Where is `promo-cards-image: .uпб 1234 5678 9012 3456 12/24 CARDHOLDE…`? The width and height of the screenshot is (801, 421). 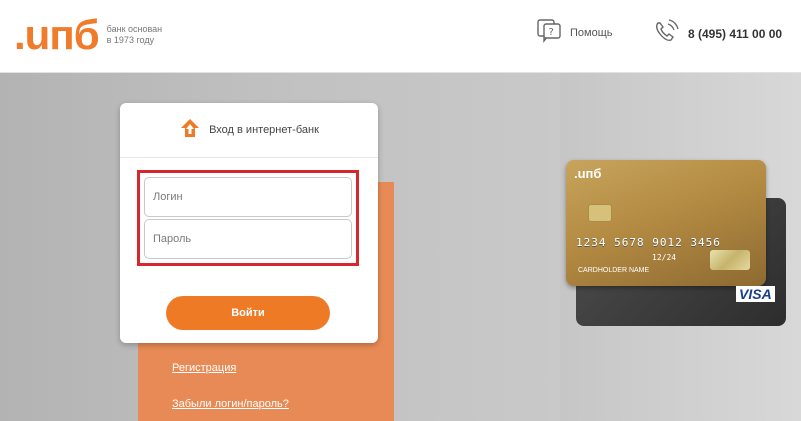
promo-cards-image: .uпб 1234 5678 9012 3456 12/24 CARDHOLDE… is located at coordinates (681, 250).